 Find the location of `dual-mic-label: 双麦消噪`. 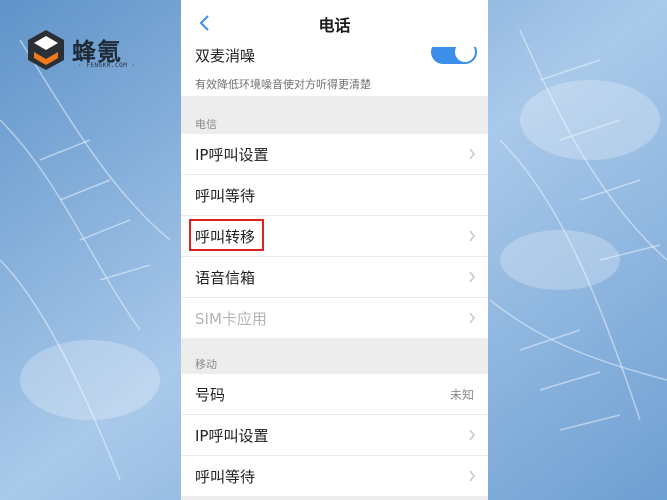

dual-mic-label: 双麦消噪 is located at coordinates (225, 56).